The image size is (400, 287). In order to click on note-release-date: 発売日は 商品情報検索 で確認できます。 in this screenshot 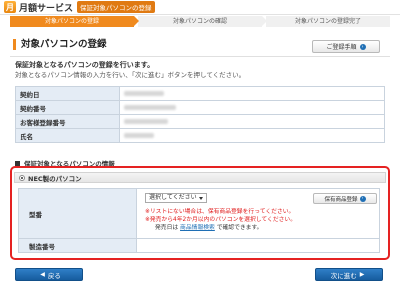, I will do `click(208, 226)`.